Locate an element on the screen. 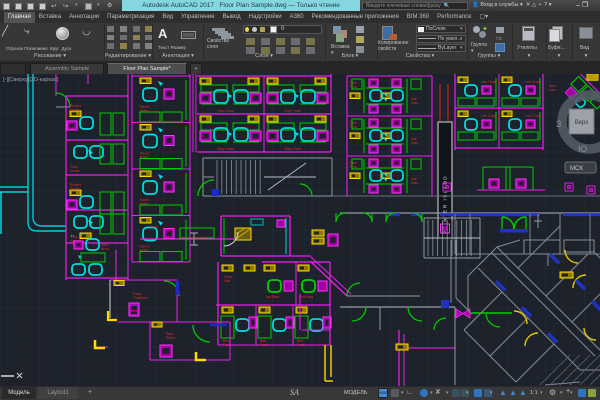  svg-text: Conf is located at coordinates (154, 227).